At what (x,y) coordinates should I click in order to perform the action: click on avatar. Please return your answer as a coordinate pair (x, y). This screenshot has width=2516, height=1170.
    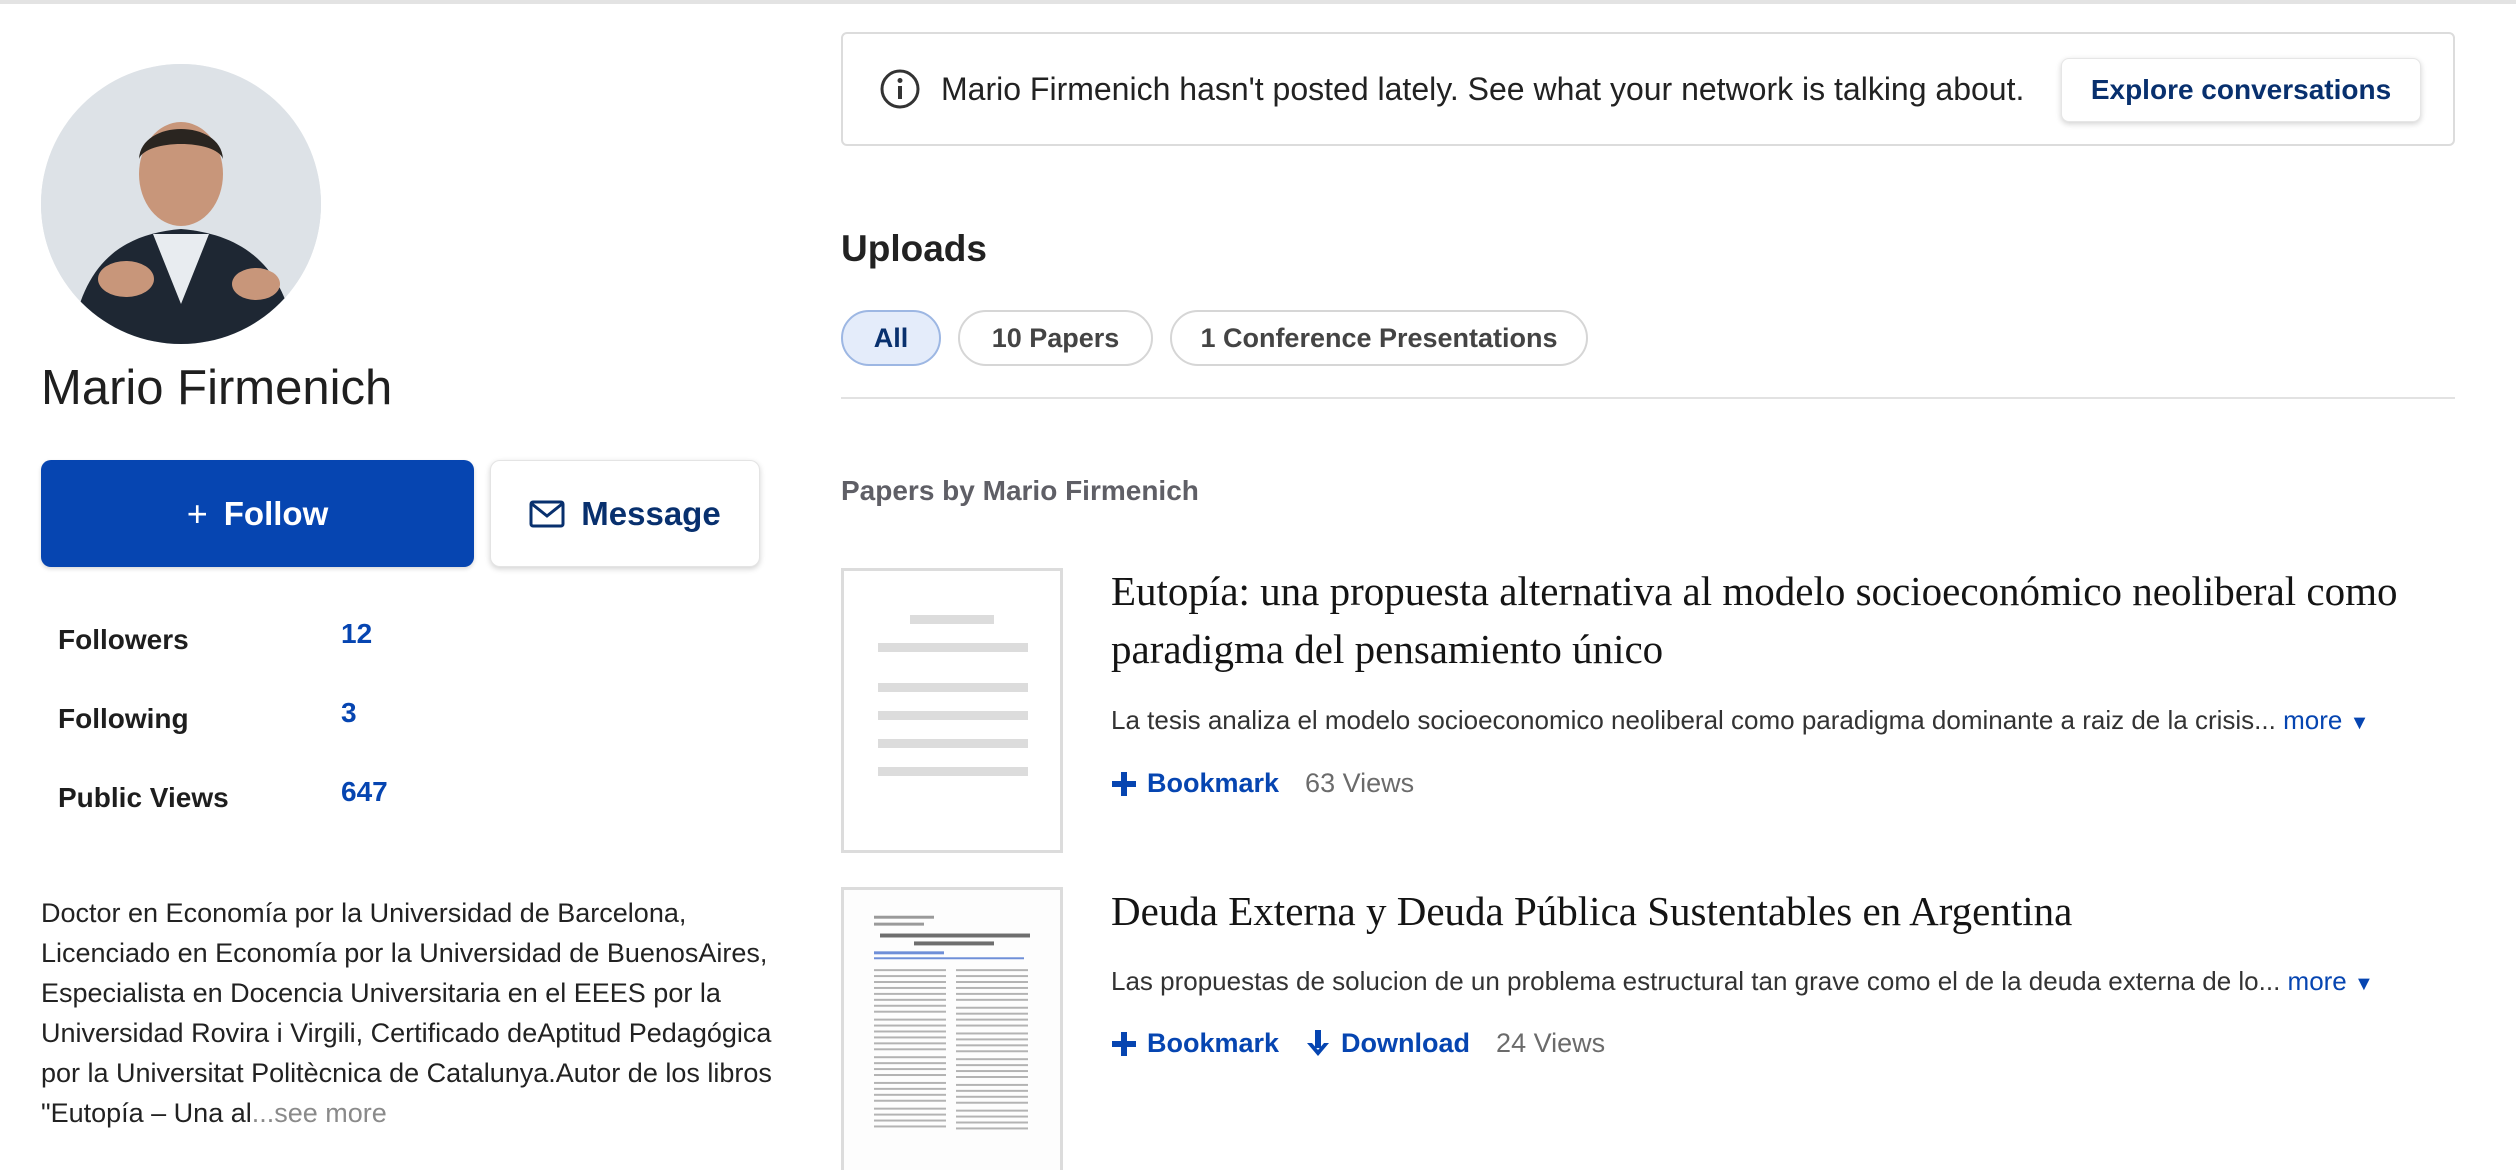
    Looking at the image, I should click on (181, 204).